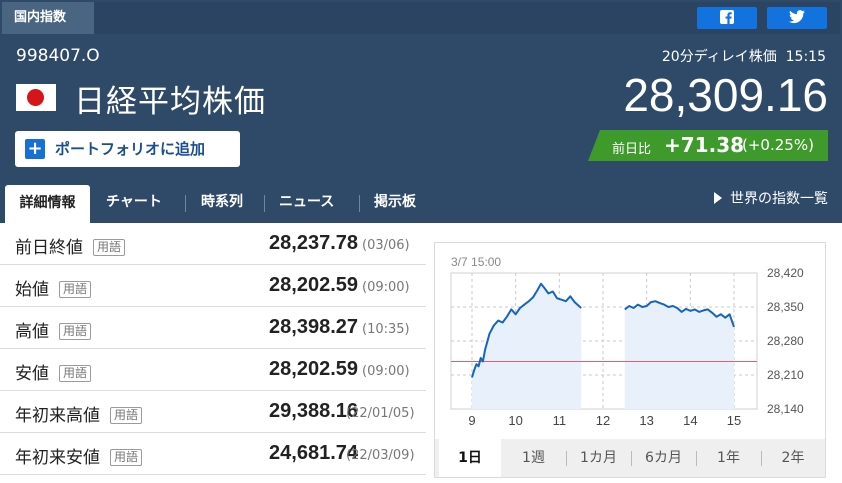  I want to click on current-price: 28,309.16, so click(725, 95).